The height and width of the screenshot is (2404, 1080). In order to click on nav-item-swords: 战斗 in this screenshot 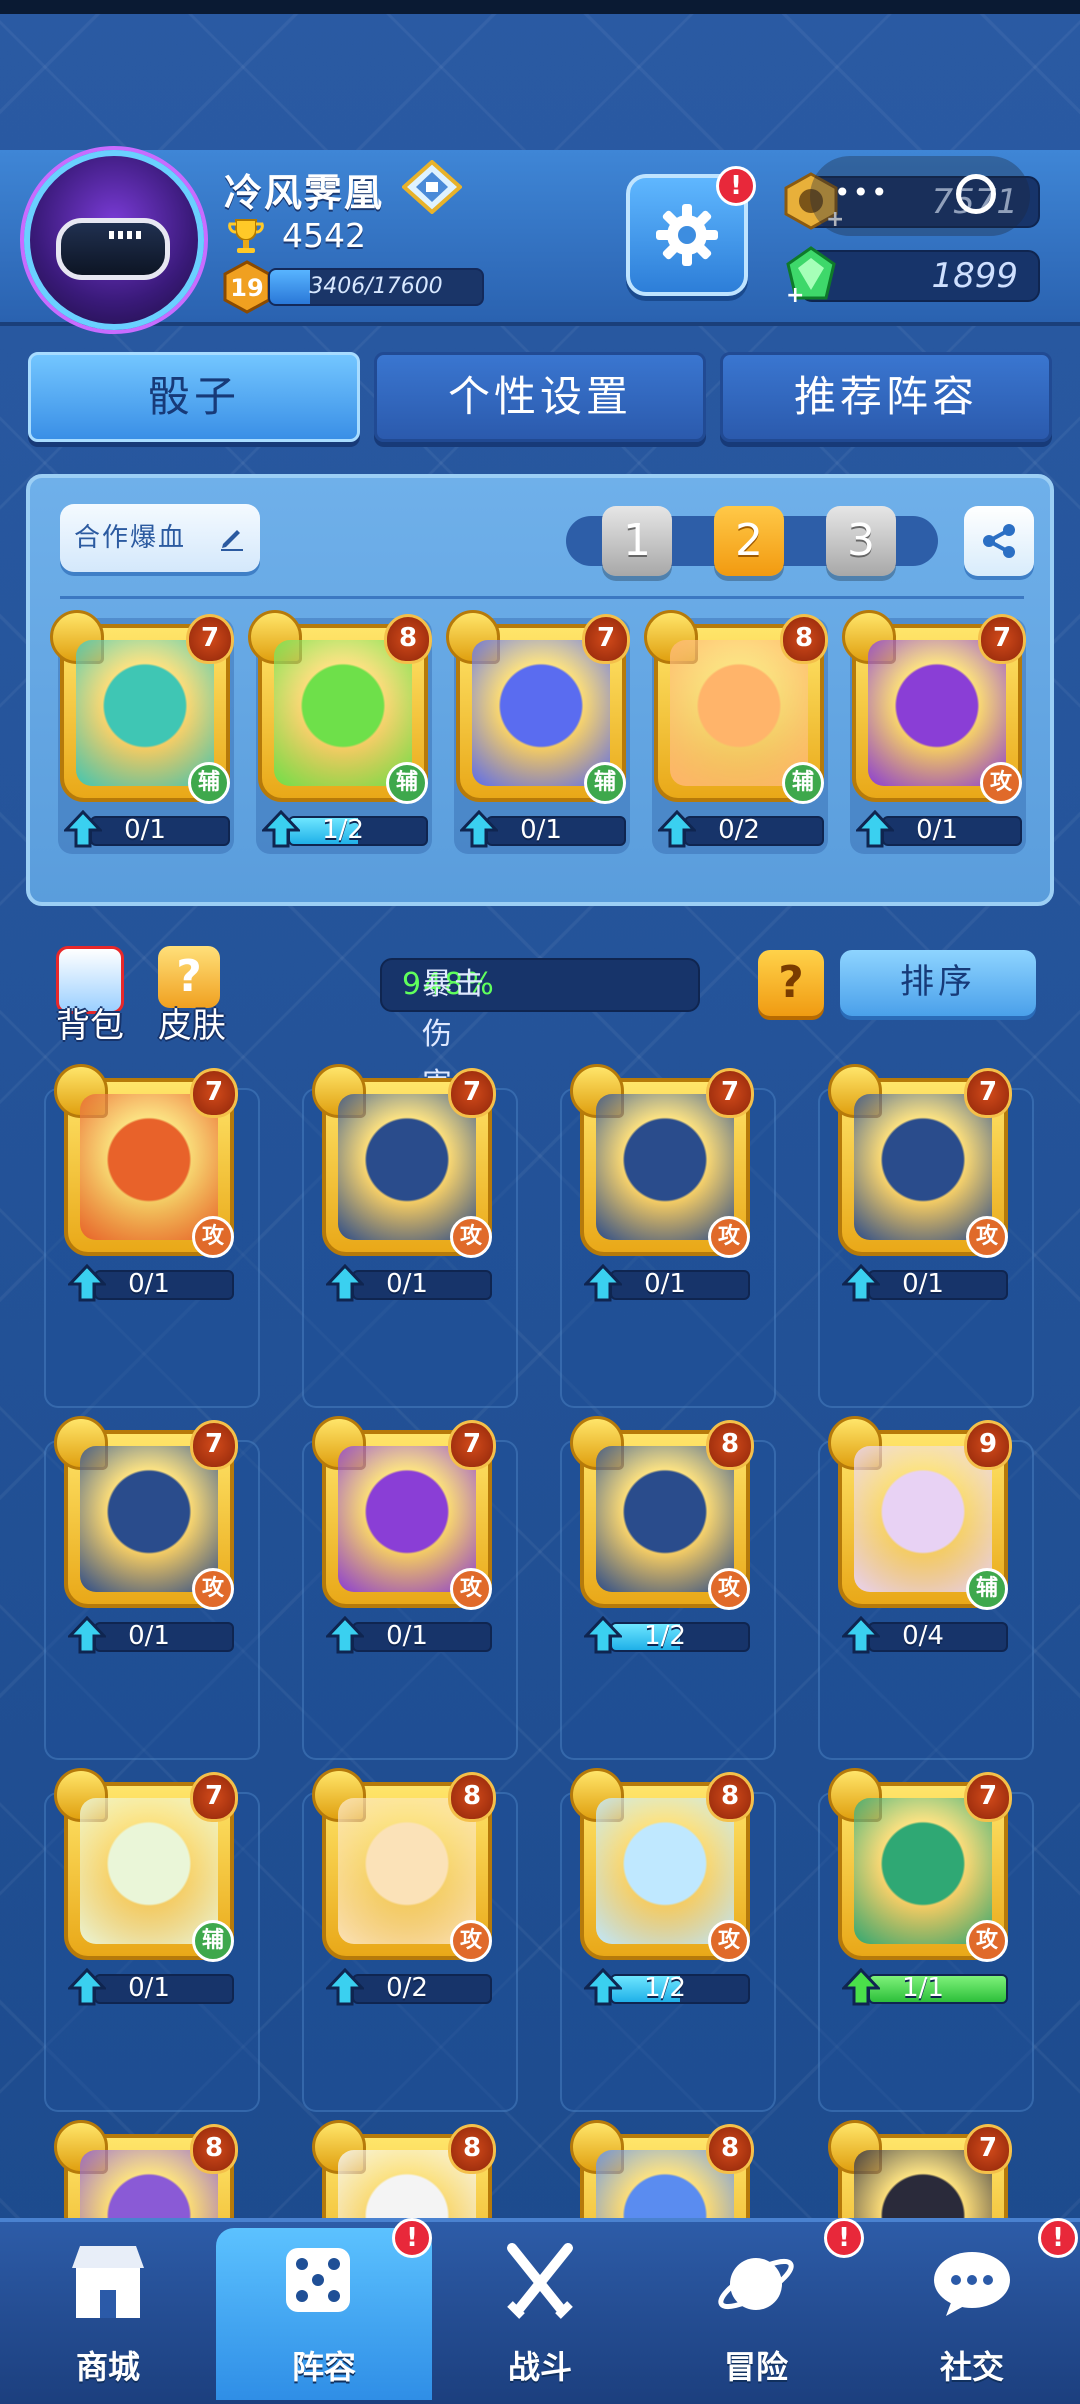, I will do `click(540, 2314)`.